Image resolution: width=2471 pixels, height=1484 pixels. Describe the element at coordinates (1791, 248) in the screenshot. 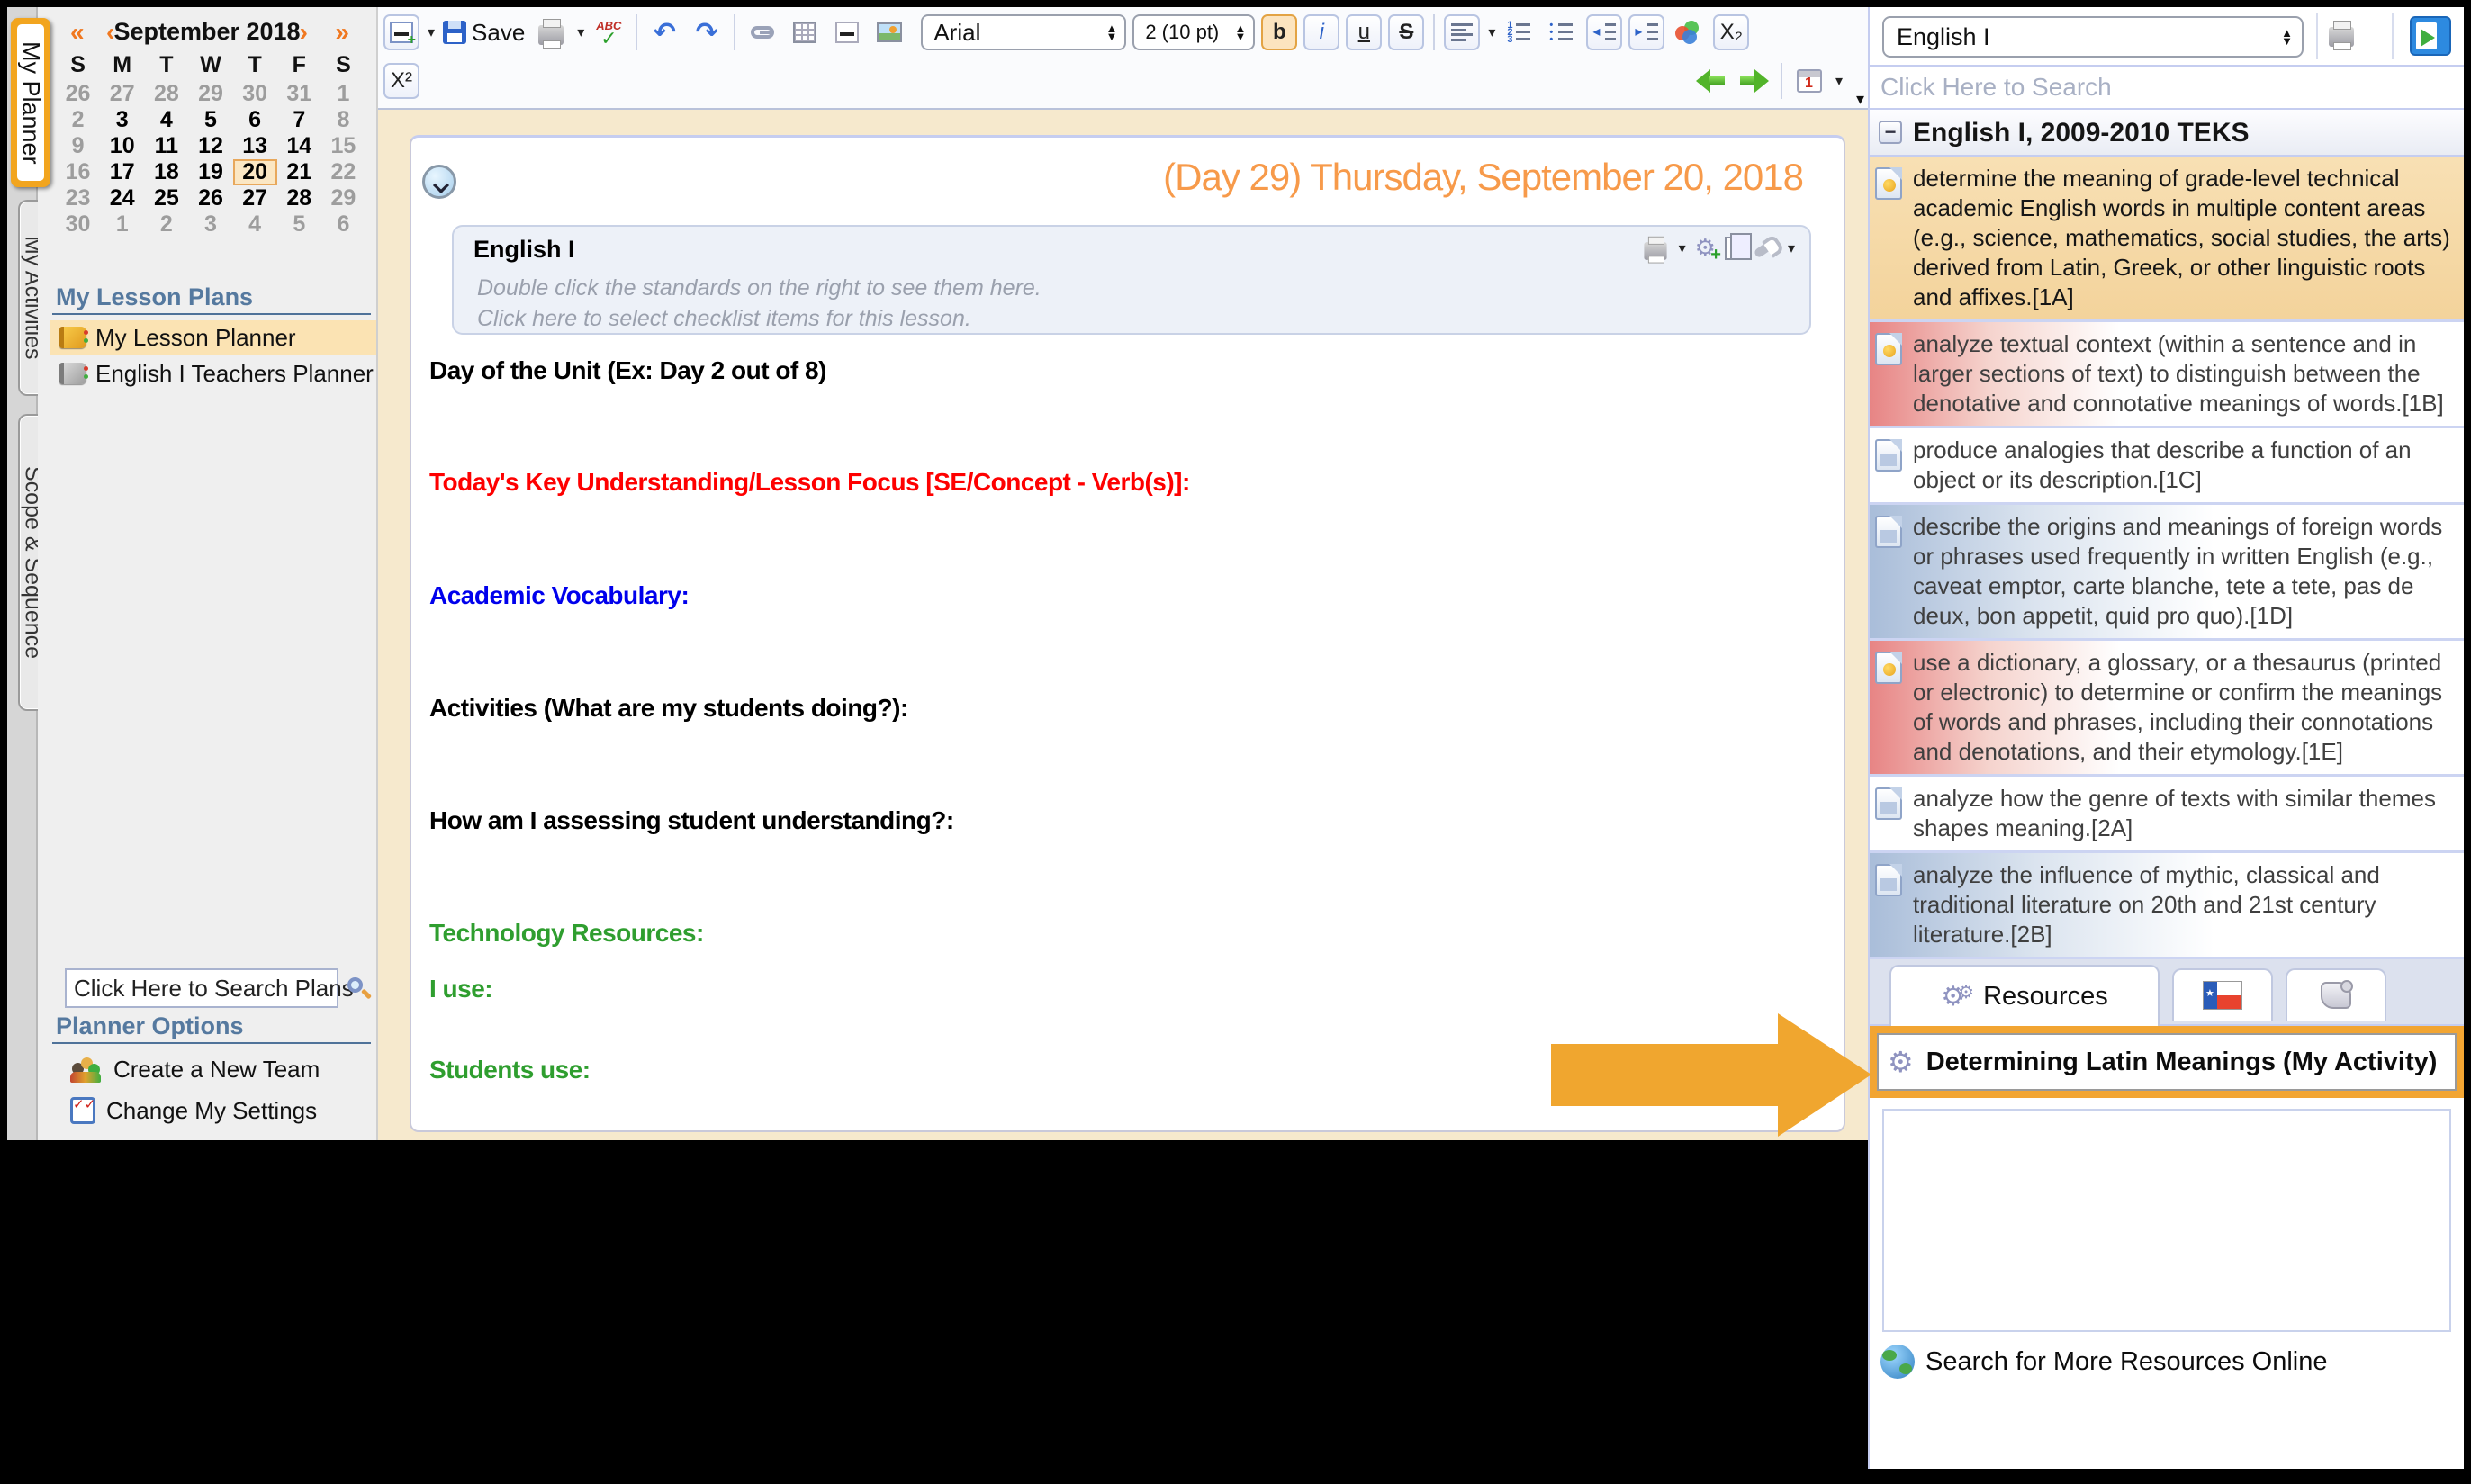

I see `class-tools-dropdown-icon: ▾` at that location.